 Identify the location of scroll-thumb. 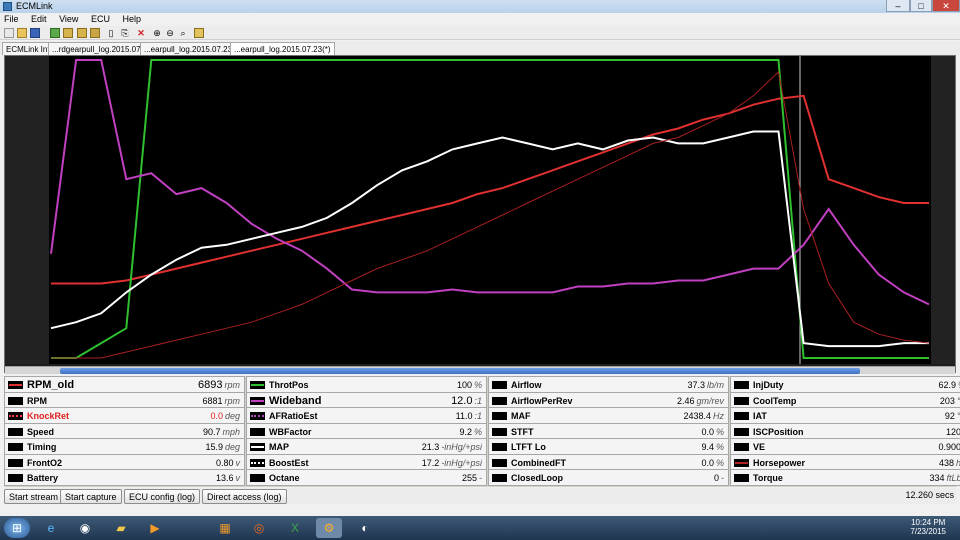
(460, 371).